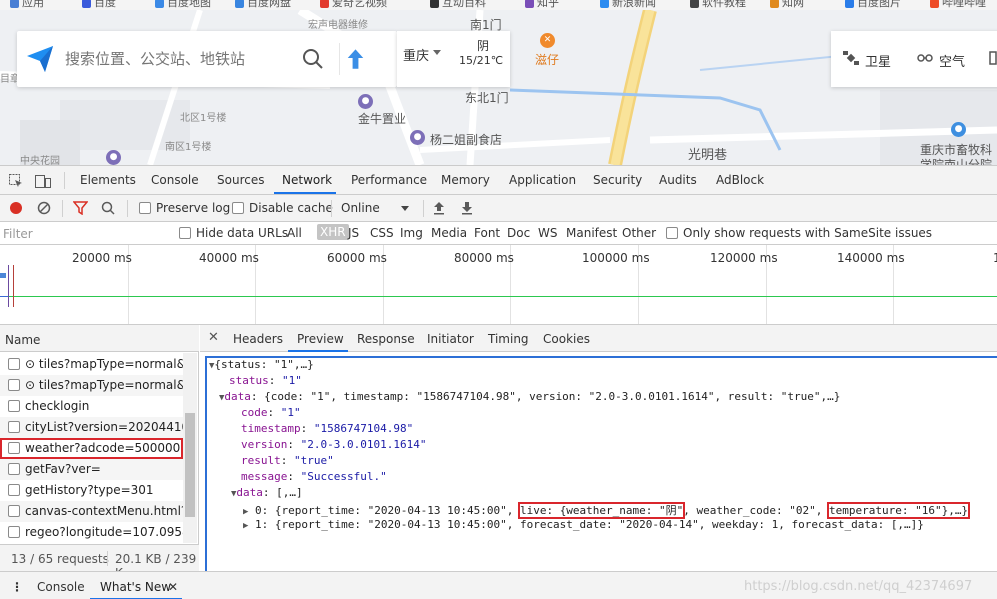 The image size is (997, 599). Describe the element at coordinates (365, 101) in the screenshot. I see `location-pin-icon: ●` at that location.